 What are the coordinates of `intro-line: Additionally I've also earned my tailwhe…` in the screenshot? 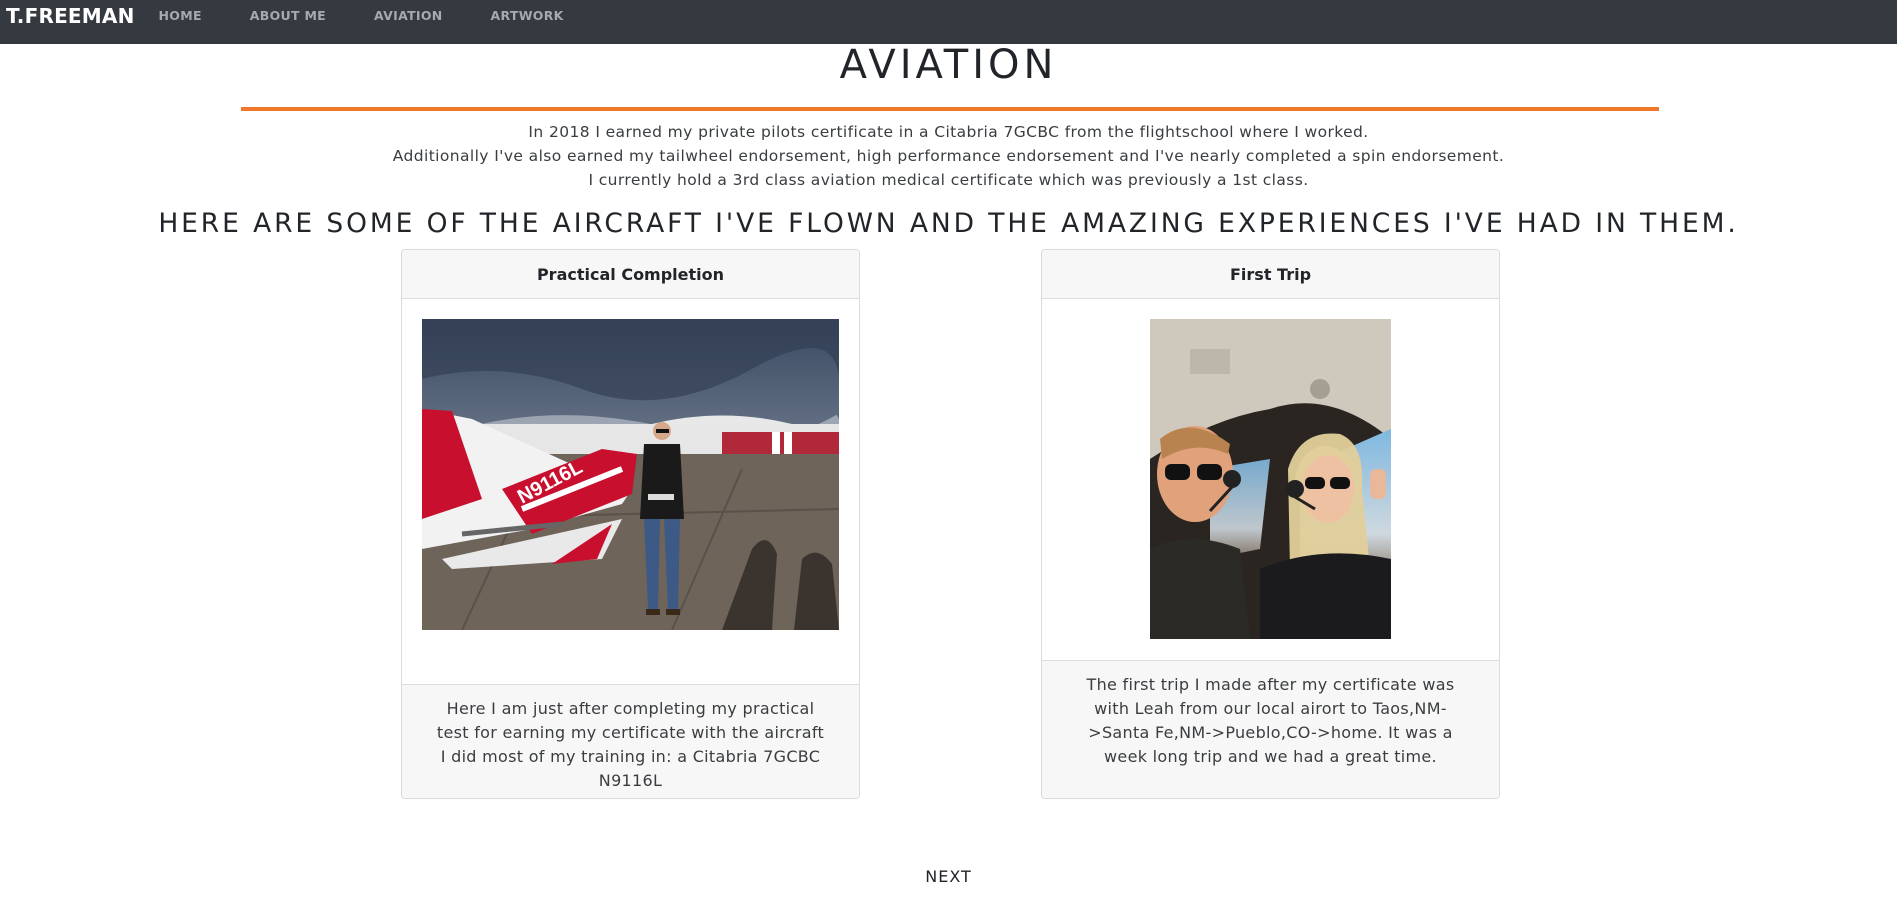 It's located at (948, 156).